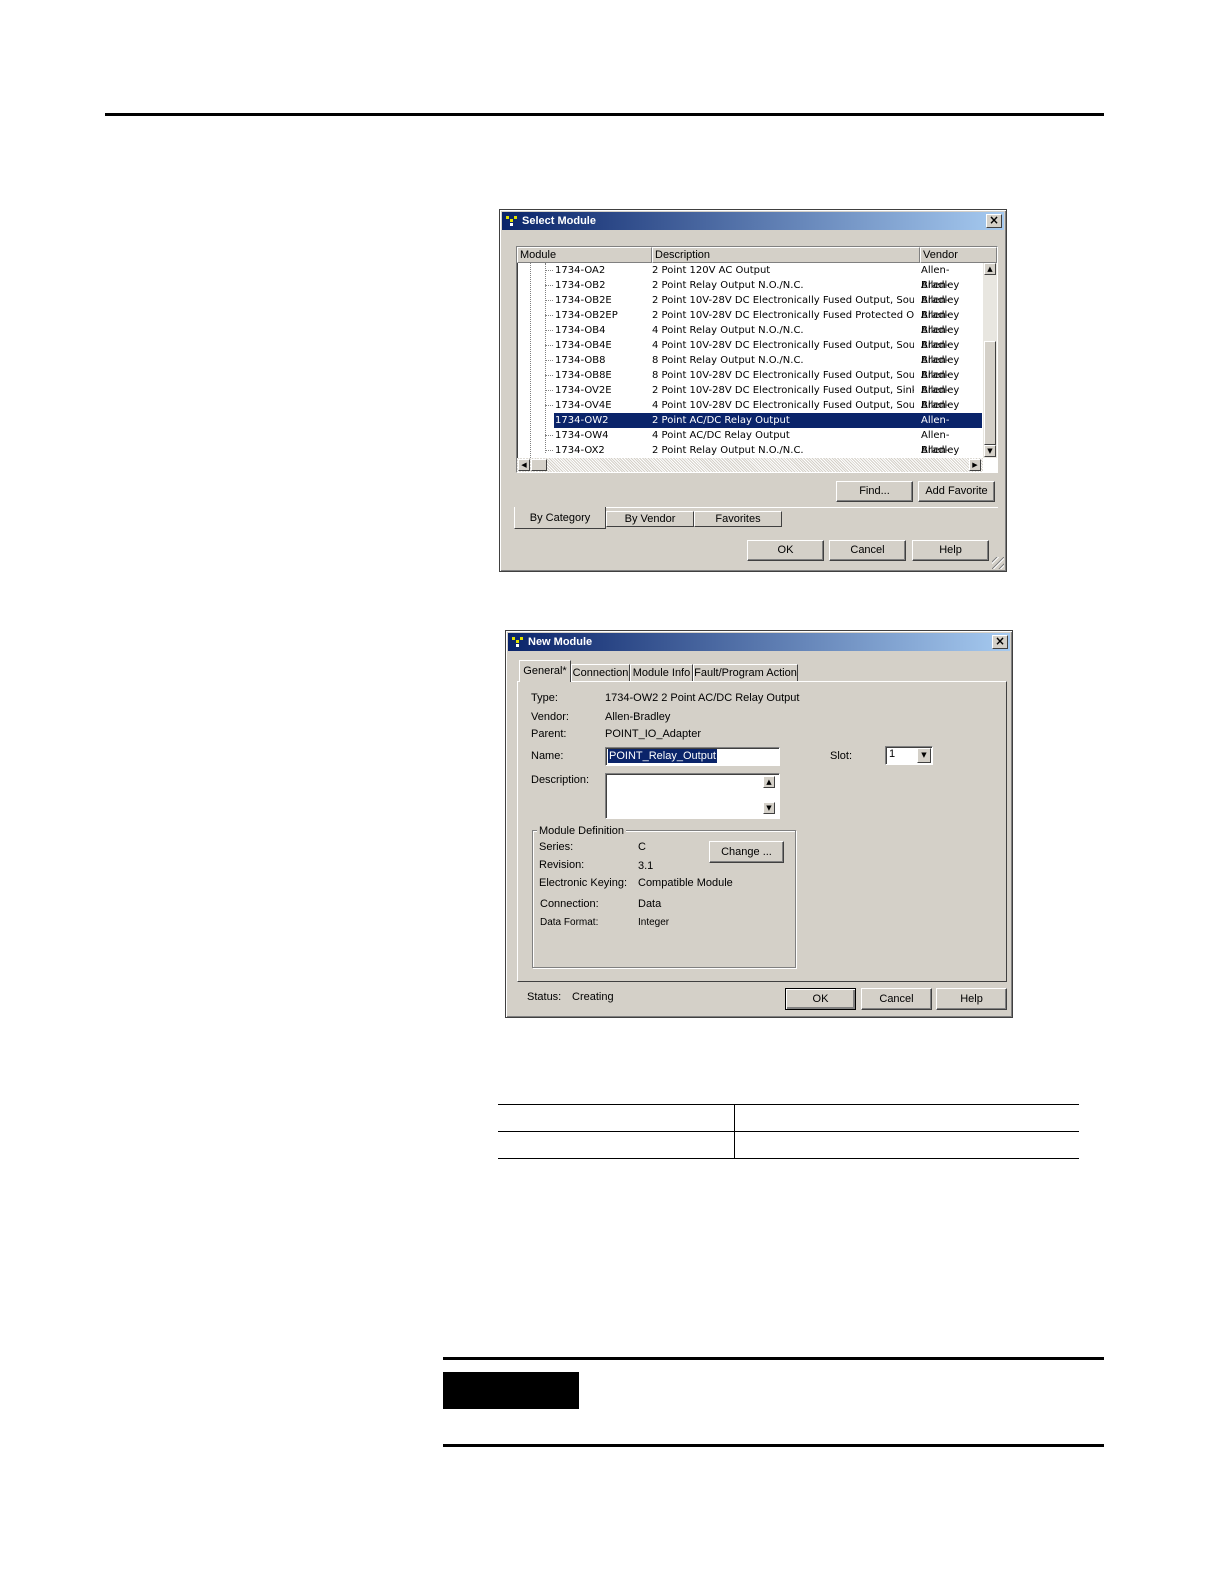  What do you see at coordinates (580, 360) in the screenshot?
I see `module-cell: 1734-OB8` at bounding box center [580, 360].